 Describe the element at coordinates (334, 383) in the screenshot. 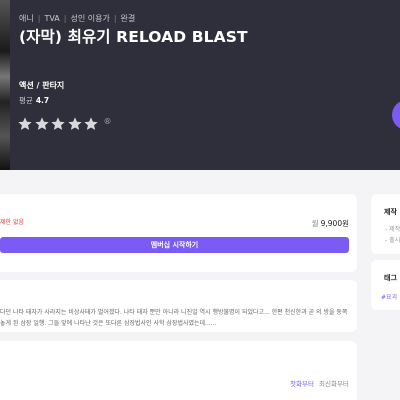

I see `sort-latest-episode-button: 최신화부터` at that location.